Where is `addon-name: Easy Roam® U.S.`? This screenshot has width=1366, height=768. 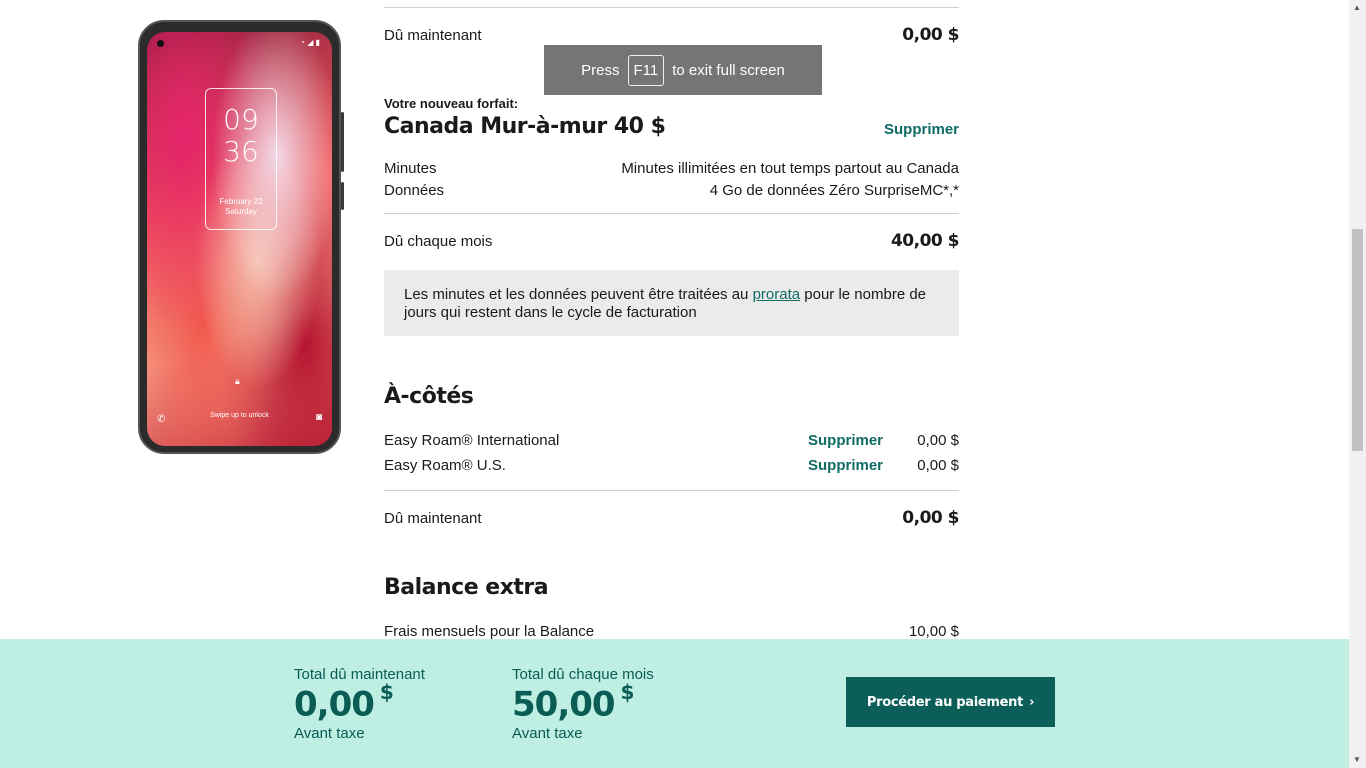
addon-name: Easy Roam® U.S. is located at coordinates (445, 465).